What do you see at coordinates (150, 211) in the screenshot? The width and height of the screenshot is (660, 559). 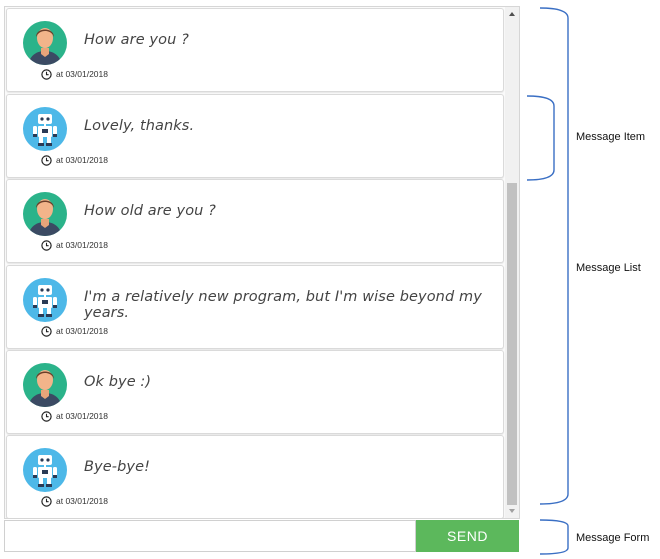 I see `message-text: How old are you ?` at bounding box center [150, 211].